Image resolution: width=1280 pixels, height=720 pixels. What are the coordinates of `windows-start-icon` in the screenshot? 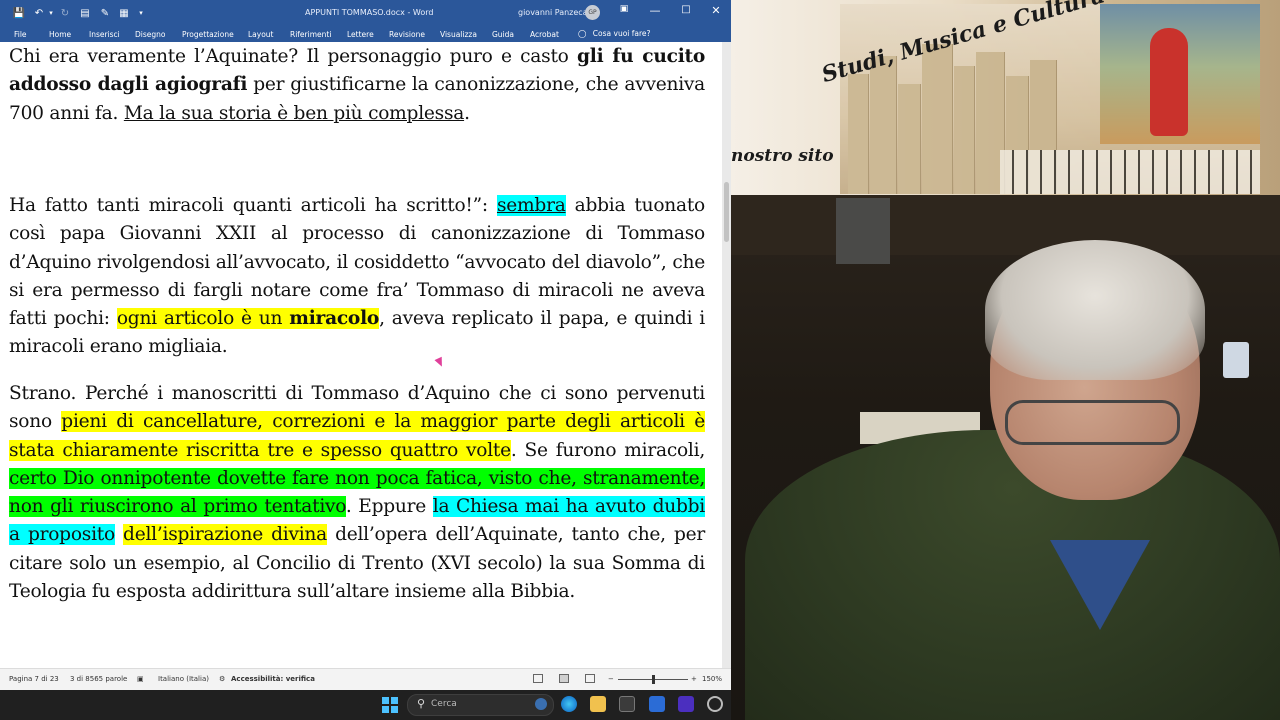 It's located at (390, 705).